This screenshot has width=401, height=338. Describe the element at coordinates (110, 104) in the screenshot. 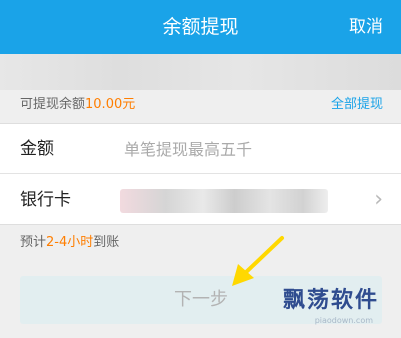

I see `balance-value: 10.00元` at that location.